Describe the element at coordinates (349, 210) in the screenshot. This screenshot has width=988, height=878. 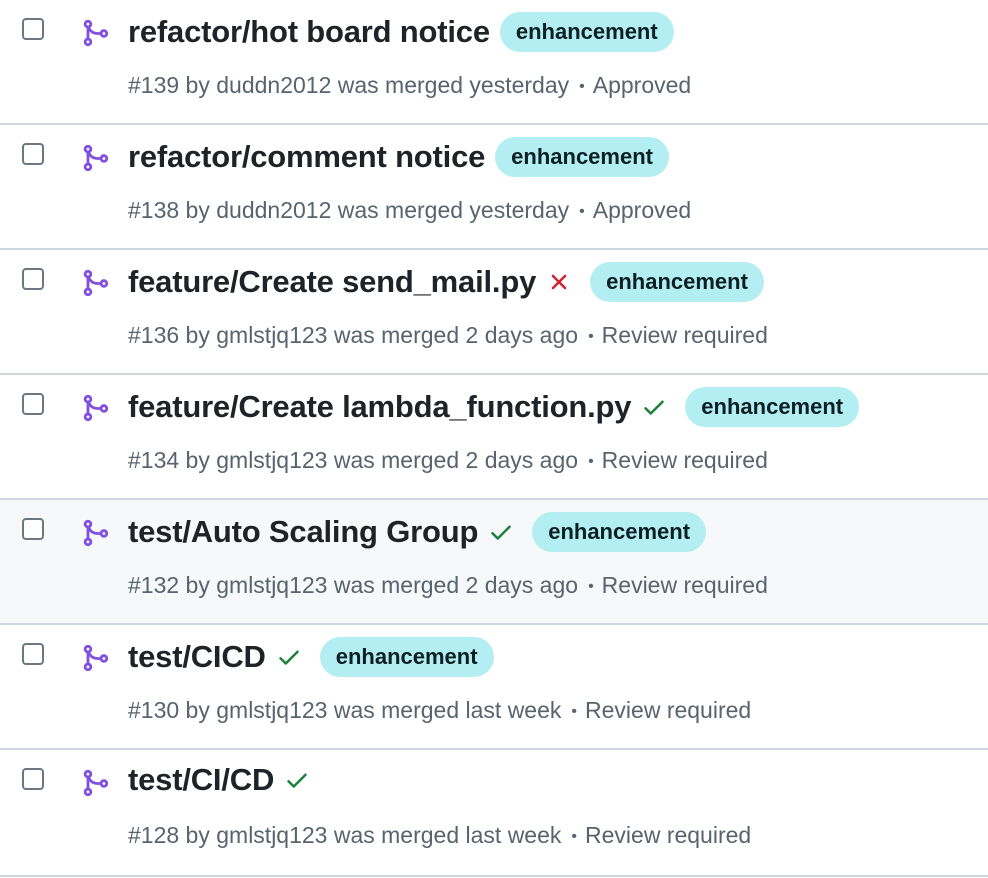
I see `meta-text: #138 by duddn2012 was merged yesterday` at that location.